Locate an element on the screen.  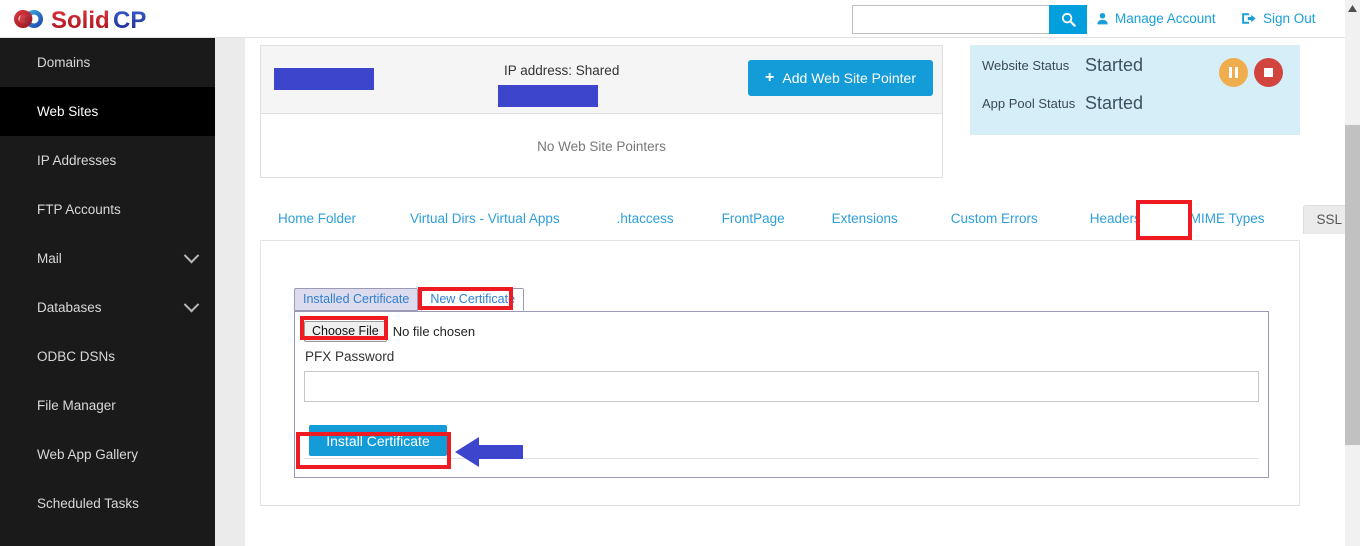
left-arrow-icon is located at coordinates (489, 452).